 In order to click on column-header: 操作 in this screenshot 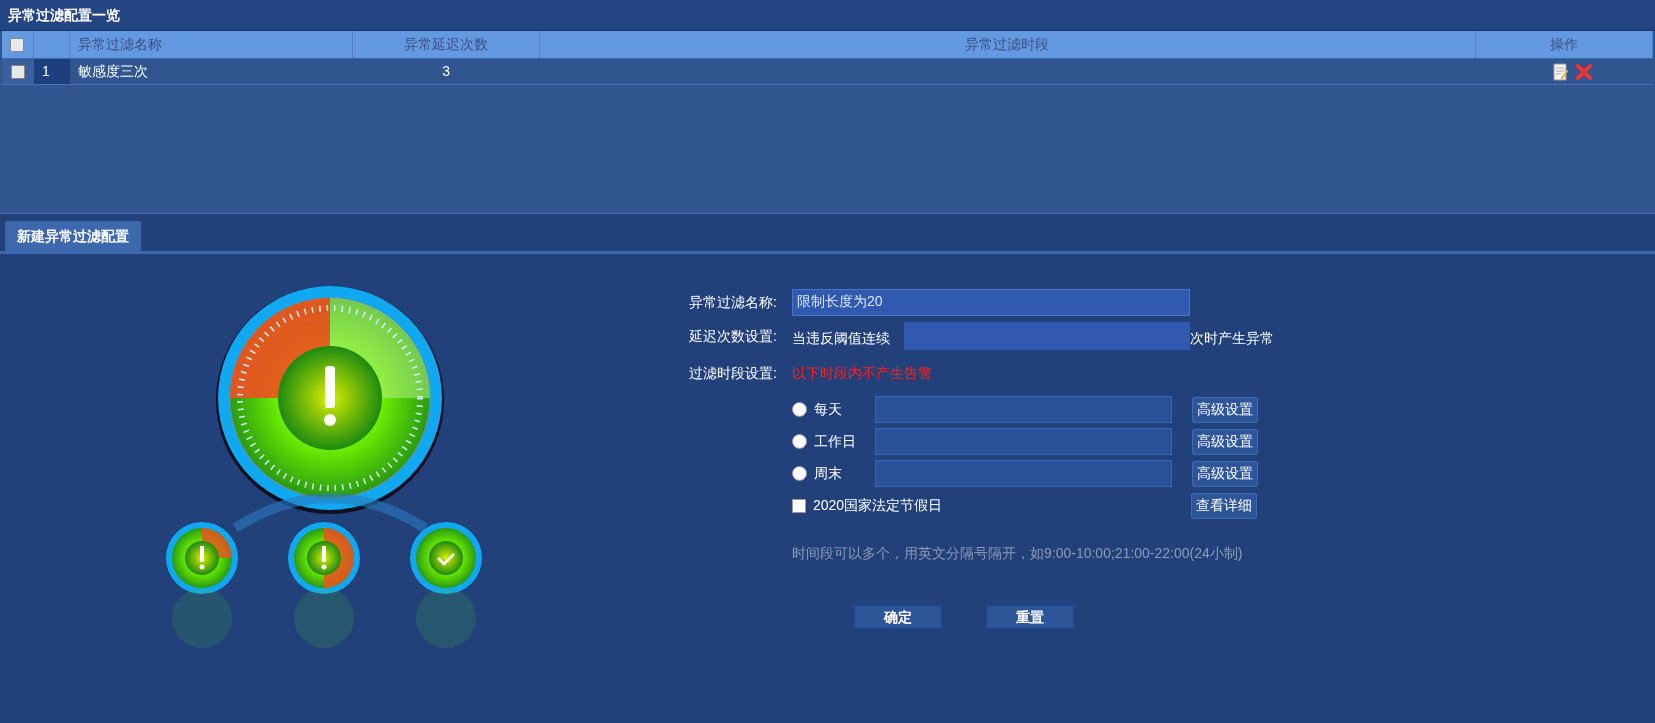, I will do `click(1564, 44)`.